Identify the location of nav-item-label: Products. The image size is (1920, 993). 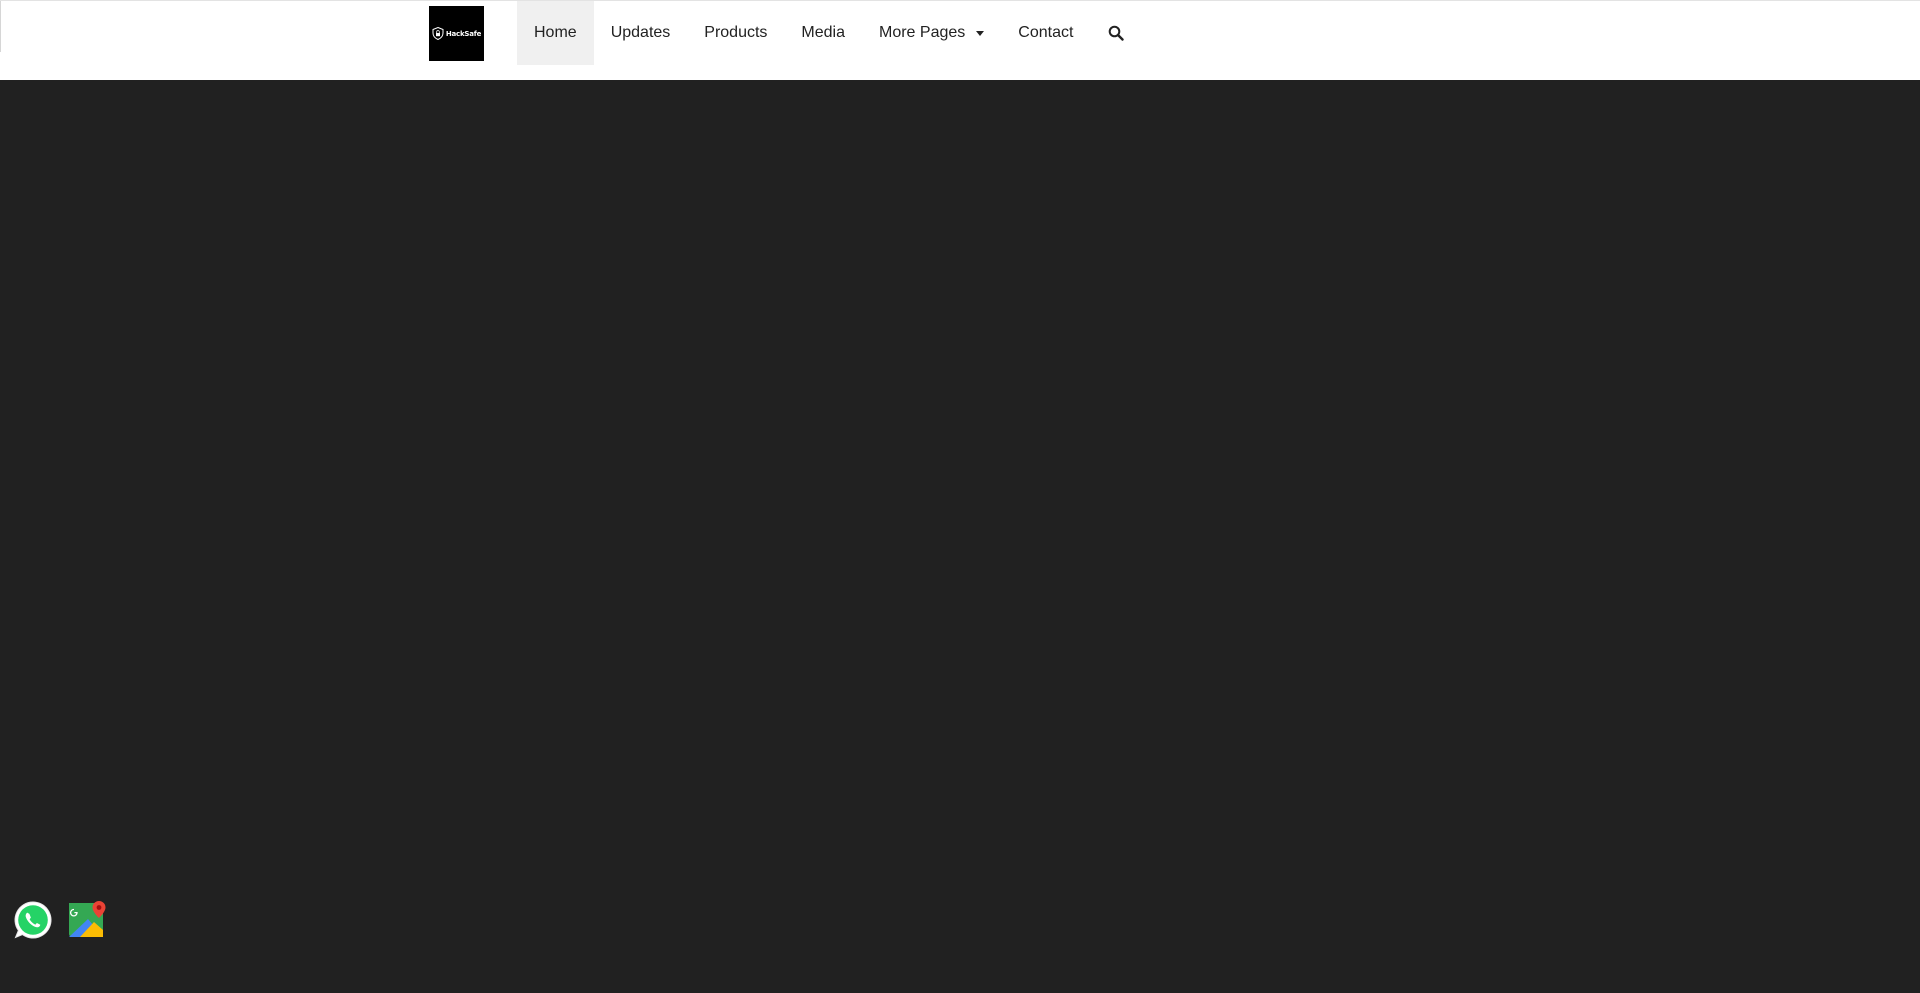
(736, 32).